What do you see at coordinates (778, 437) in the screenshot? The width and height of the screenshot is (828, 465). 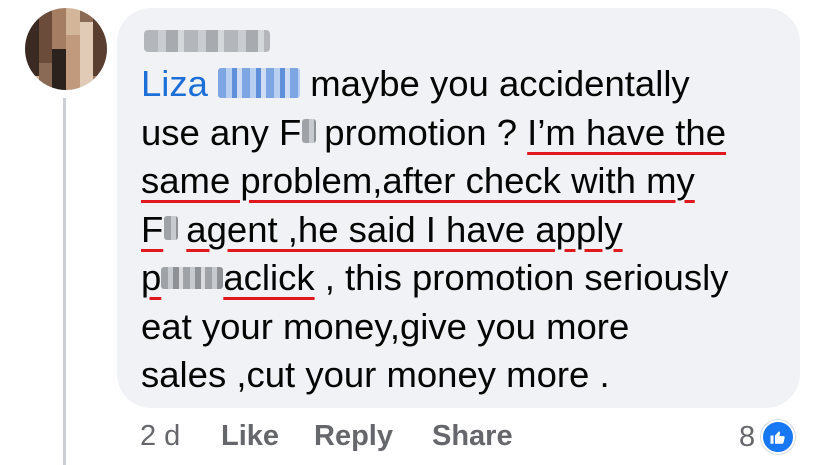 I see `thumbs-up-icon` at bounding box center [778, 437].